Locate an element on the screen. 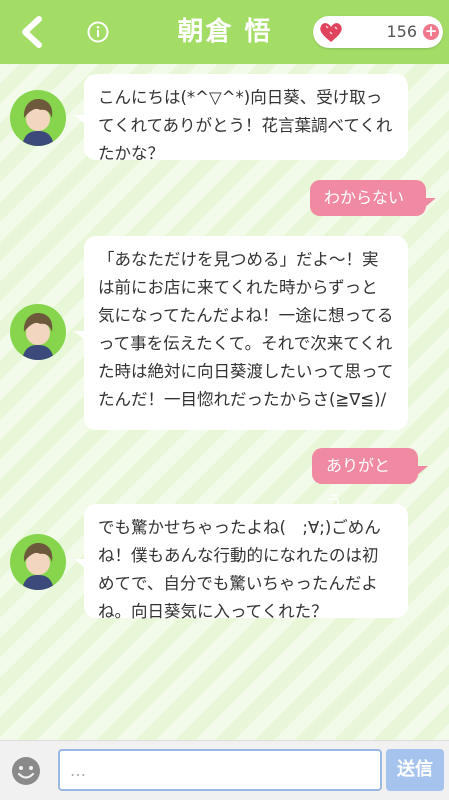 The height and width of the screenshot is (800, 449). add-points-button: + is located at coordinates (431, 32).